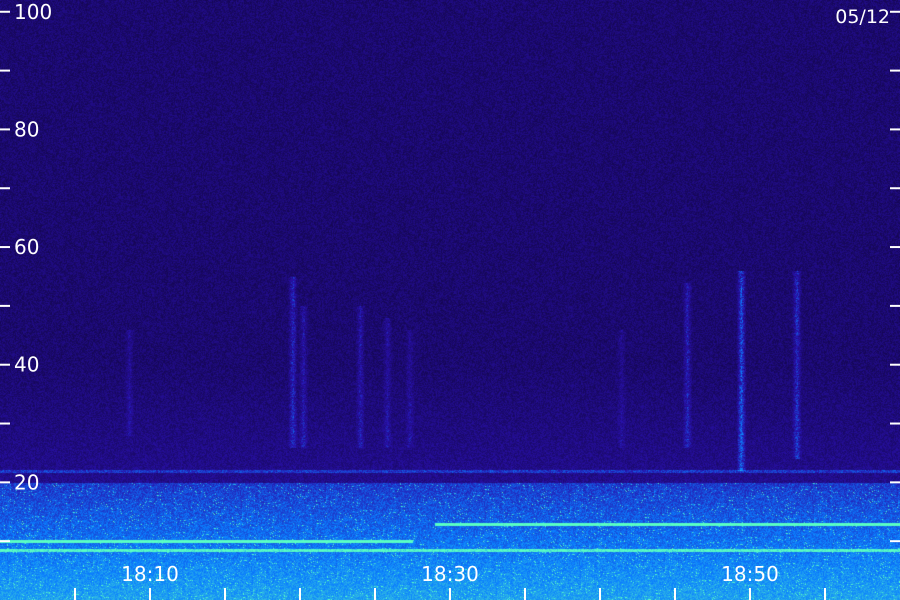  What do you see at coordinates (150, 574) in the screenshot?
I see `x-tick-label: 18:10` at bounding box center [150, 574].